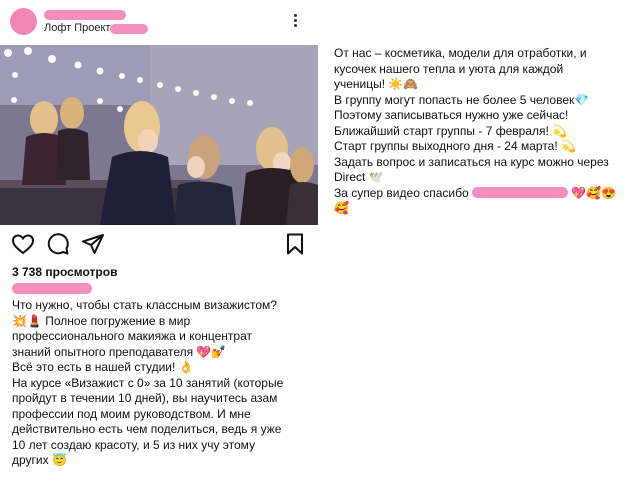  What do you see at coordinates (449, 68) in the screenshot?
I see `description-line: кусочек нашего тепла и уюта для каждой` at bounding box center [449, 68].